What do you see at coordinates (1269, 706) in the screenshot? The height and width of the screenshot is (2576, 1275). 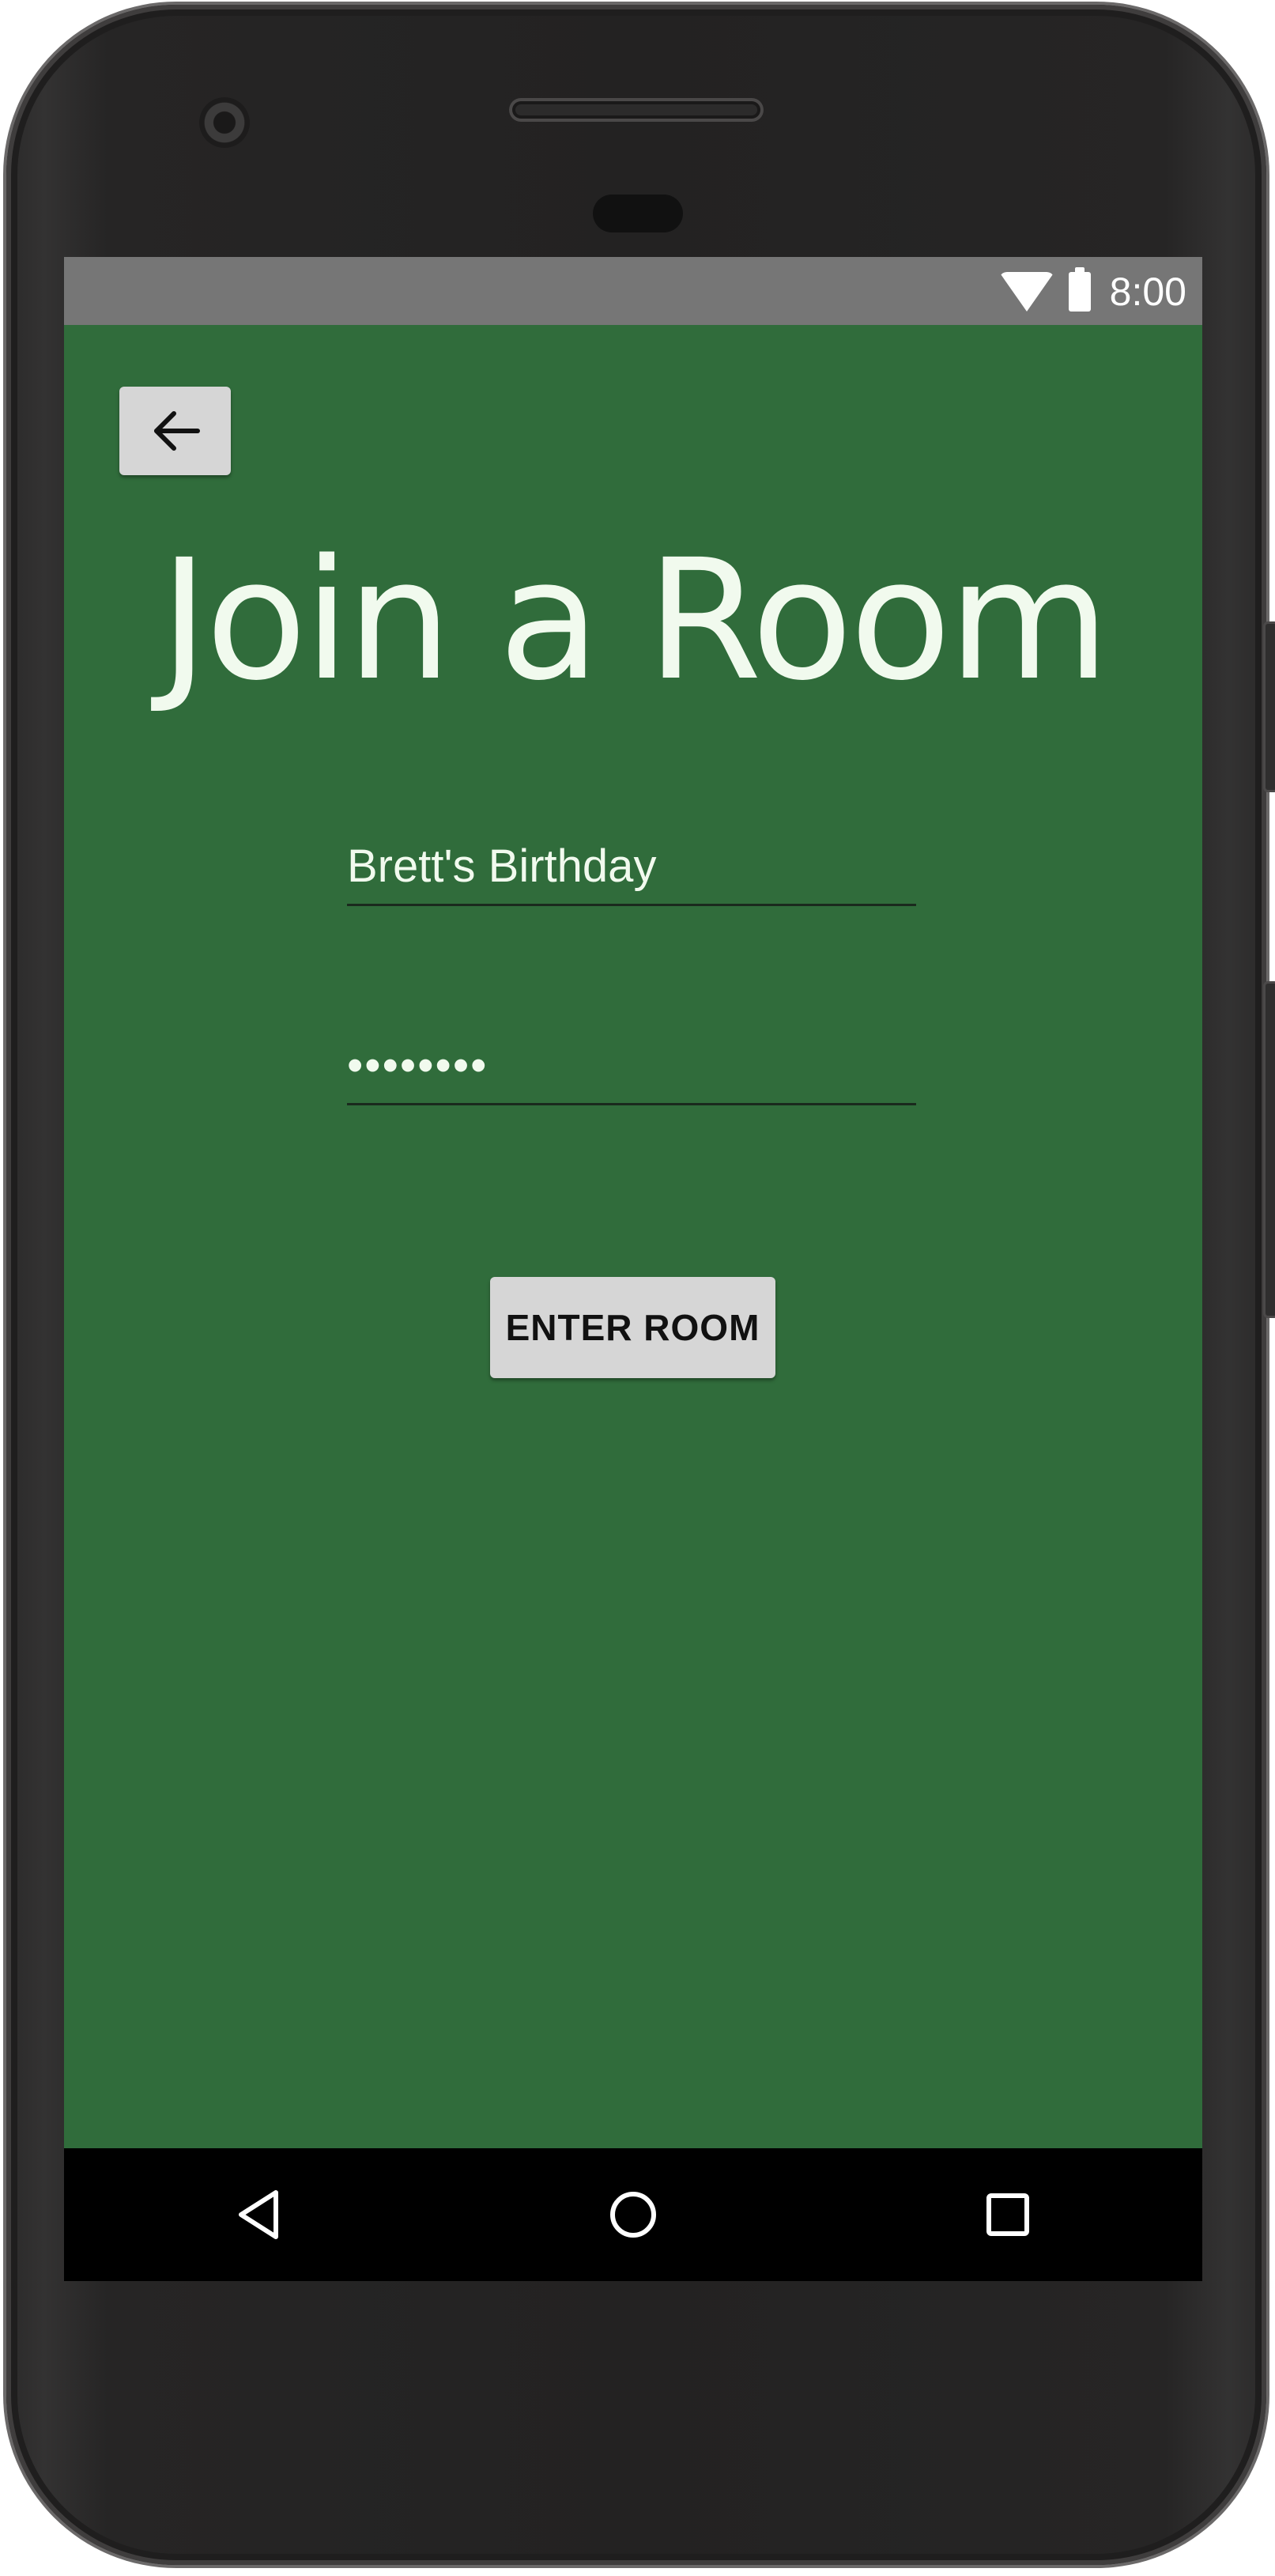 I see `power-button` at bounding box center [1269, 706].